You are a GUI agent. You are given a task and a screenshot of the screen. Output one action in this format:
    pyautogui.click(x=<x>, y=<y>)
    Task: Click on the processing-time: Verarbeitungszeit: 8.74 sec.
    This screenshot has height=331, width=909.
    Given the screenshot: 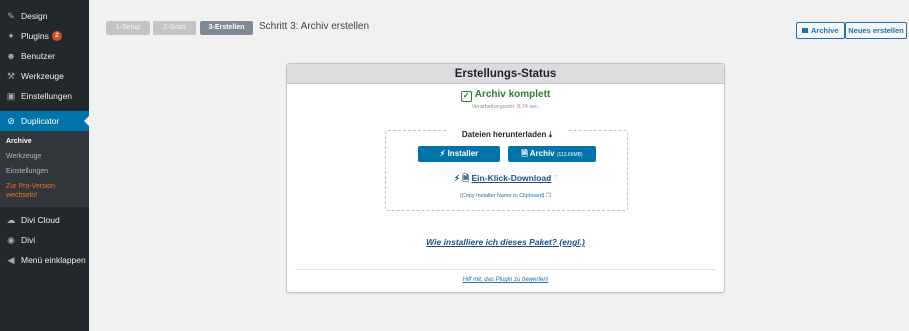 What is the action you would take?
    pyautogui.click(x=505, y=107)
    